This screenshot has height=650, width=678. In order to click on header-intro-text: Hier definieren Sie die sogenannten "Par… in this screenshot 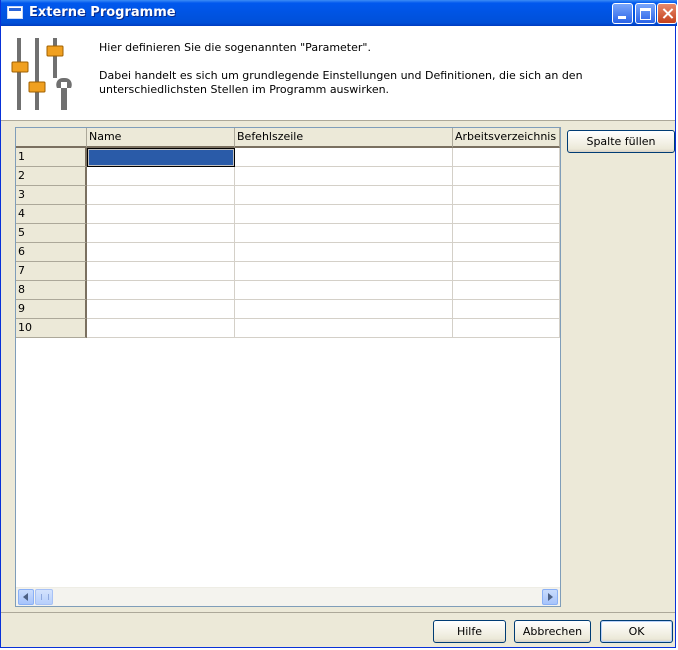, I will do `click(235, 47)`.